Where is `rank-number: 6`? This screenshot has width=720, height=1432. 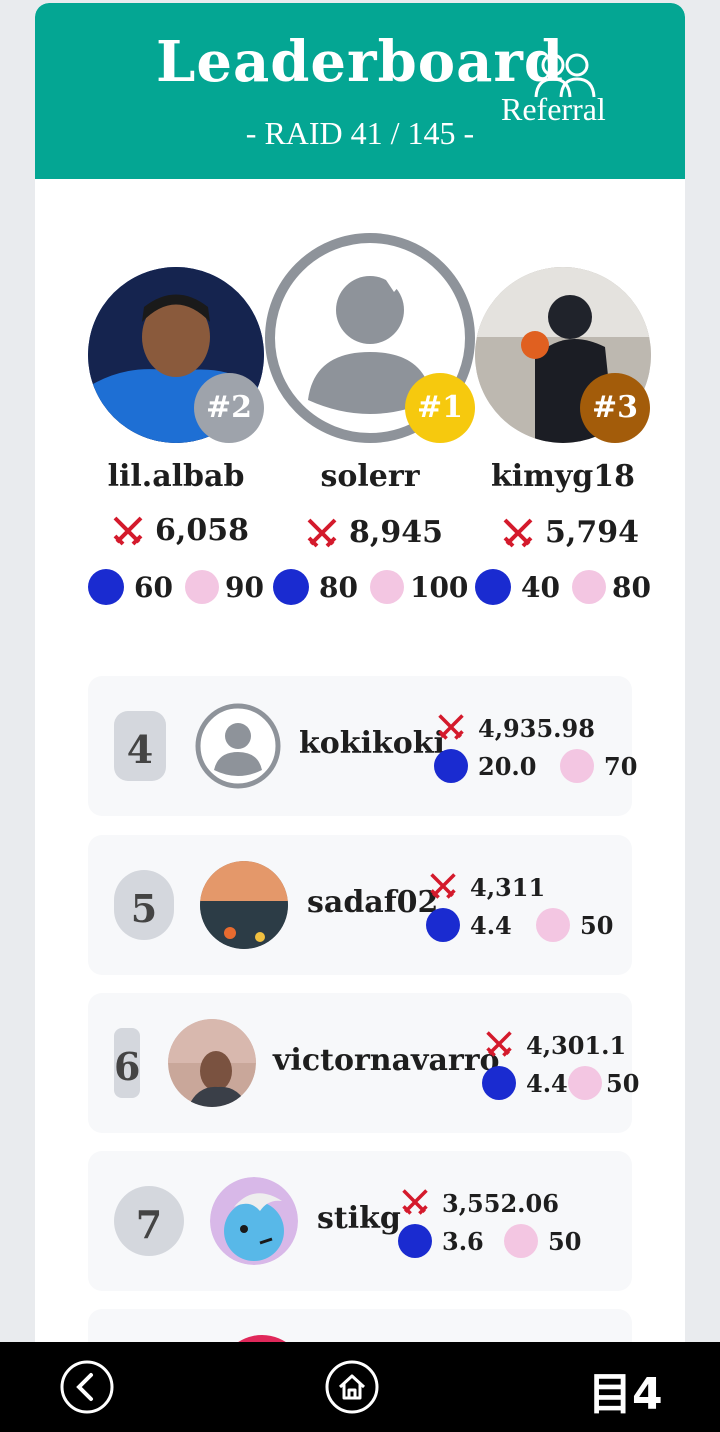 rank-number: 6 is located at coordinates (127, 1063).